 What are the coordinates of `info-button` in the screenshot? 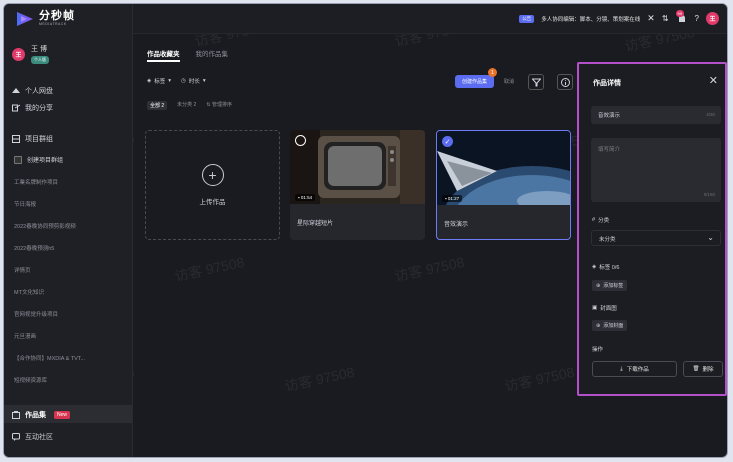 It's located at (565, 82).